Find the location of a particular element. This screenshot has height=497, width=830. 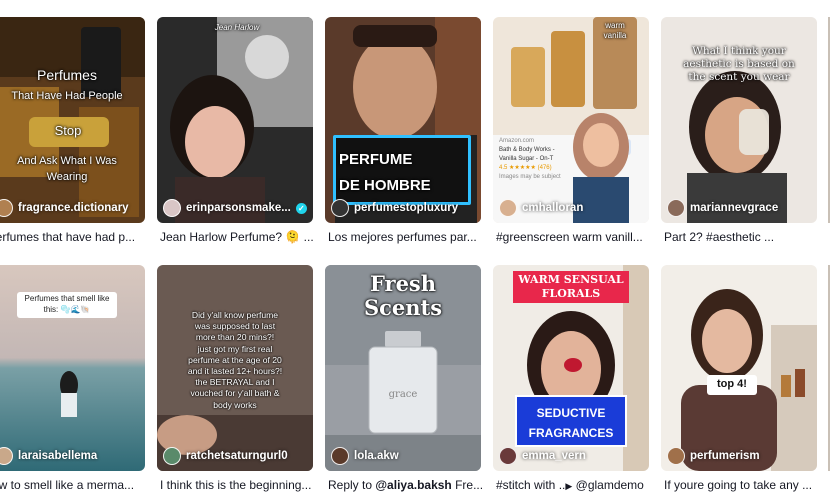

overlay-line: body works is located at coordinates (235, 404).